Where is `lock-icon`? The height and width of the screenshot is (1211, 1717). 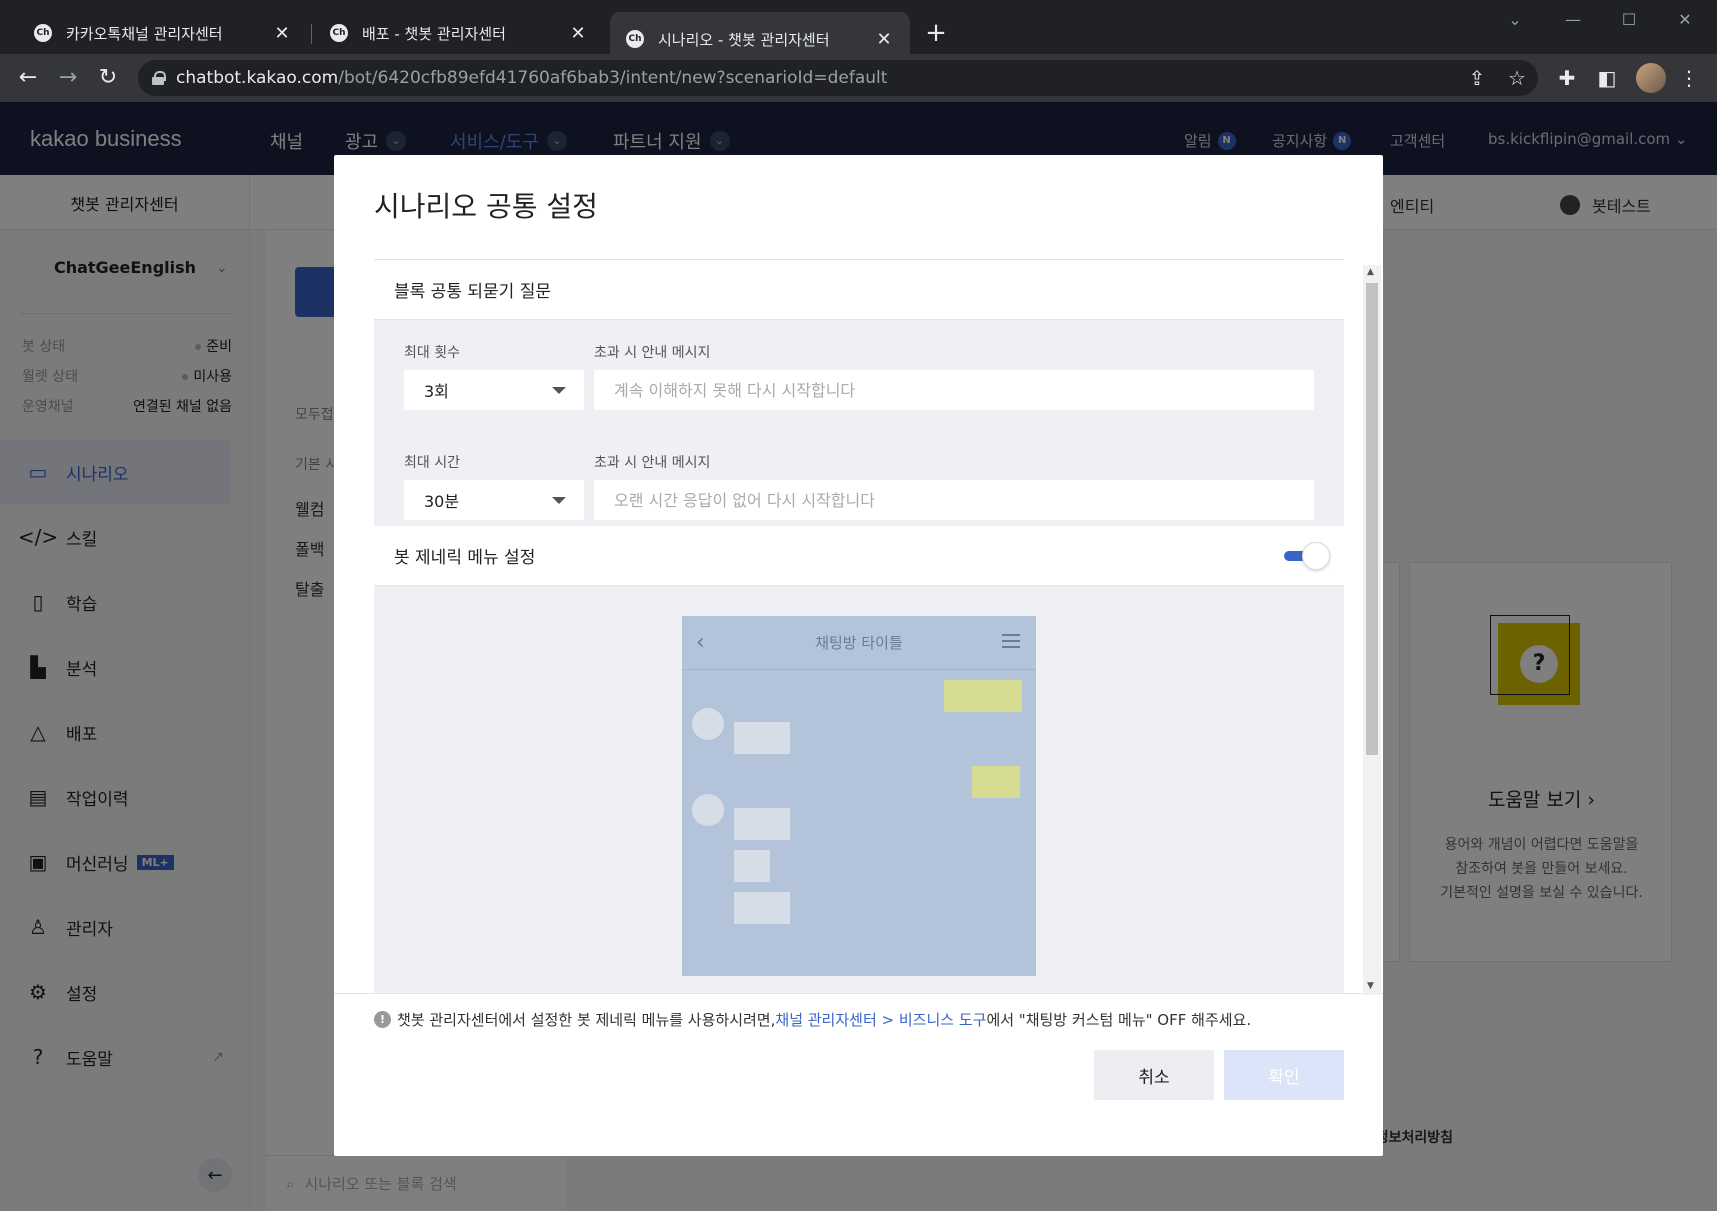
lock-icon is located at coordinates (159, 78).